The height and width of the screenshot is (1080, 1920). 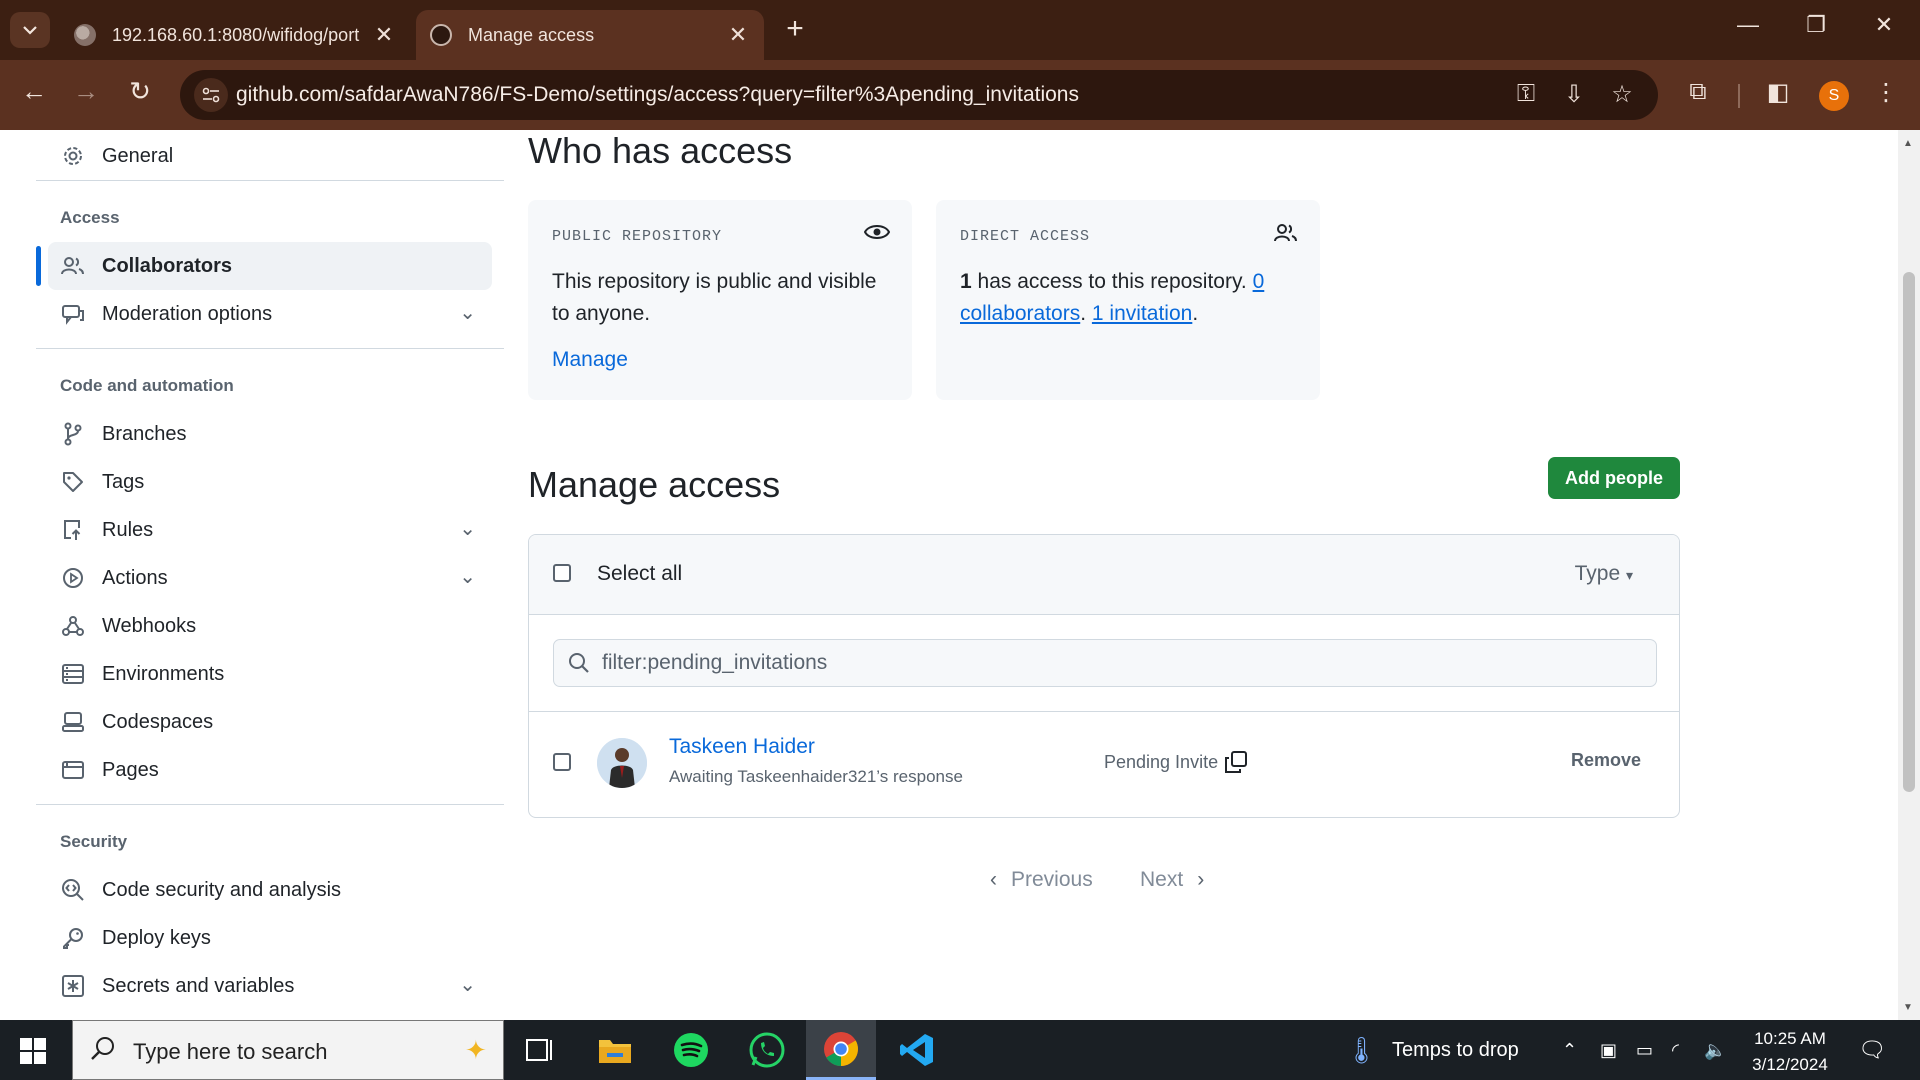 I want to click on back-arrow-icon: ←, so click(x=34, y=91).